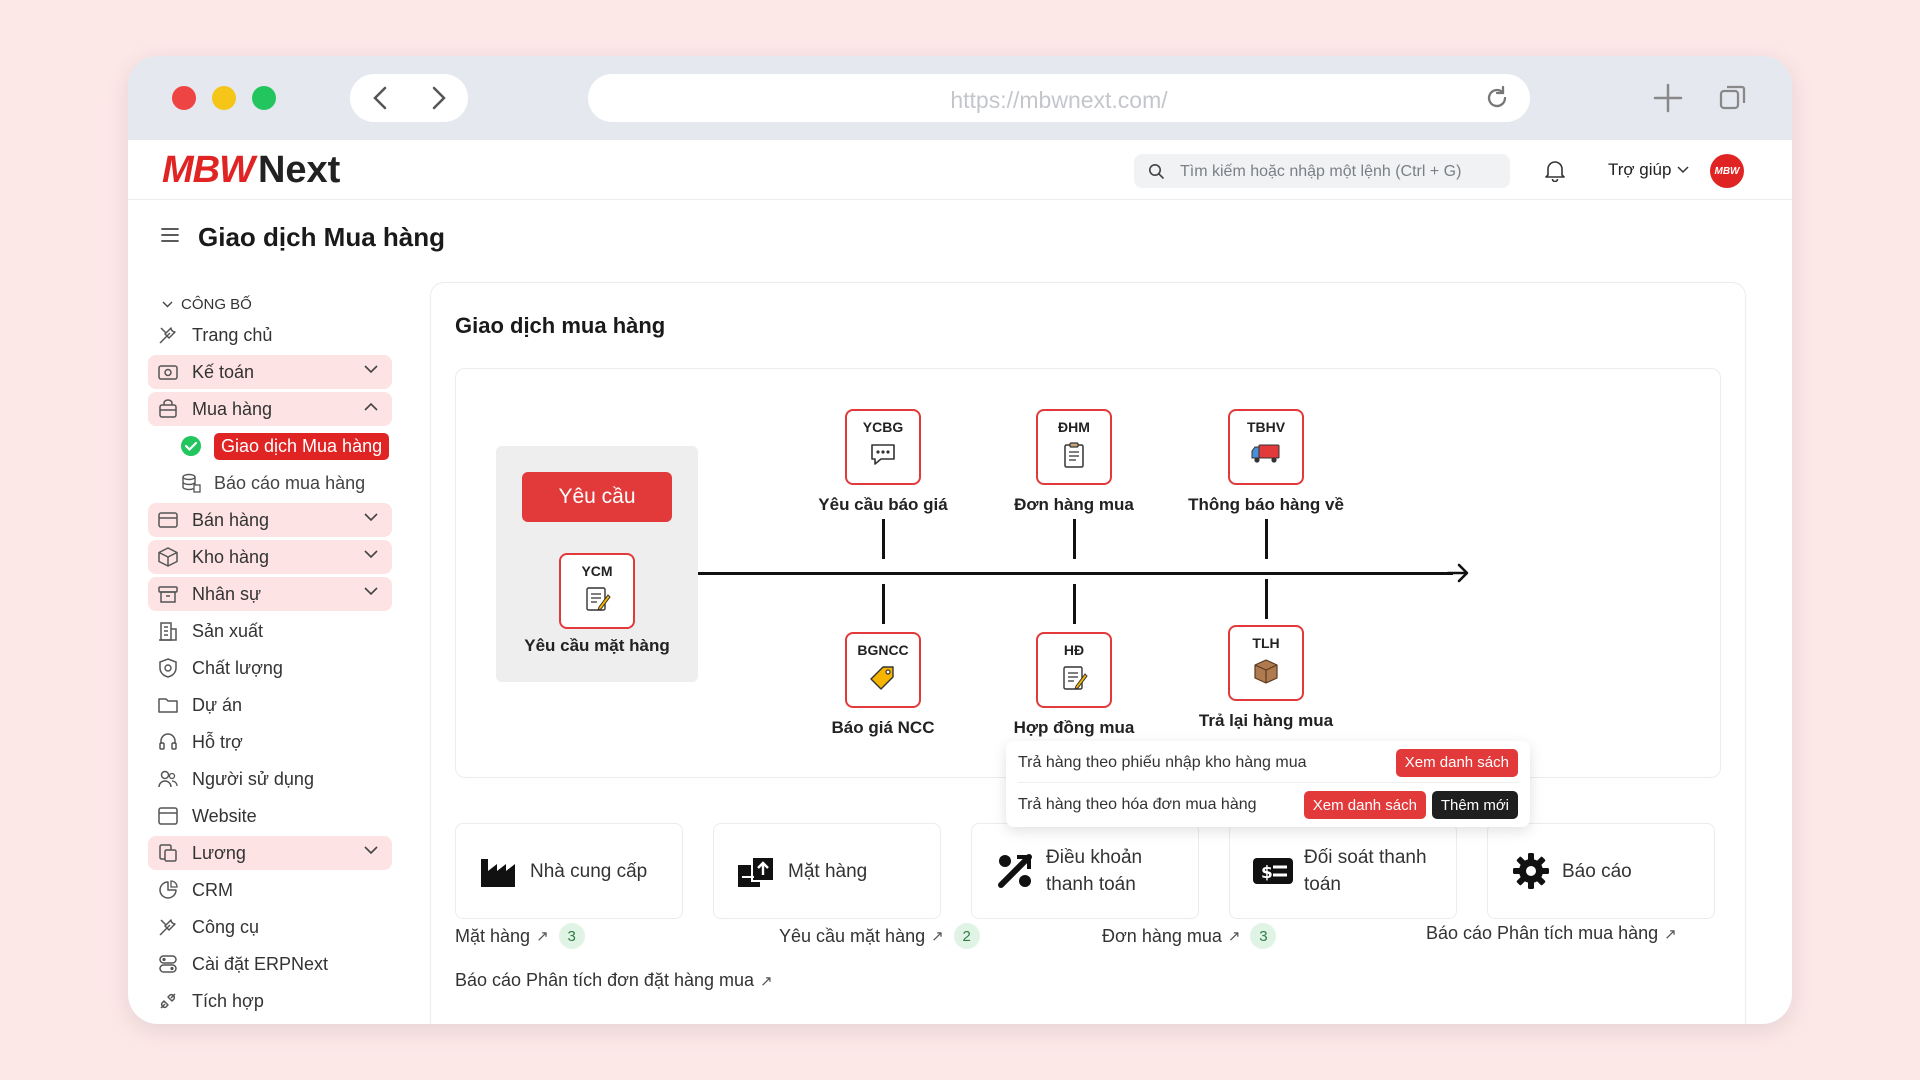 The width and height of the screenshot is (1920, 1080). I want to click on settings-icon, so click(168, 964).